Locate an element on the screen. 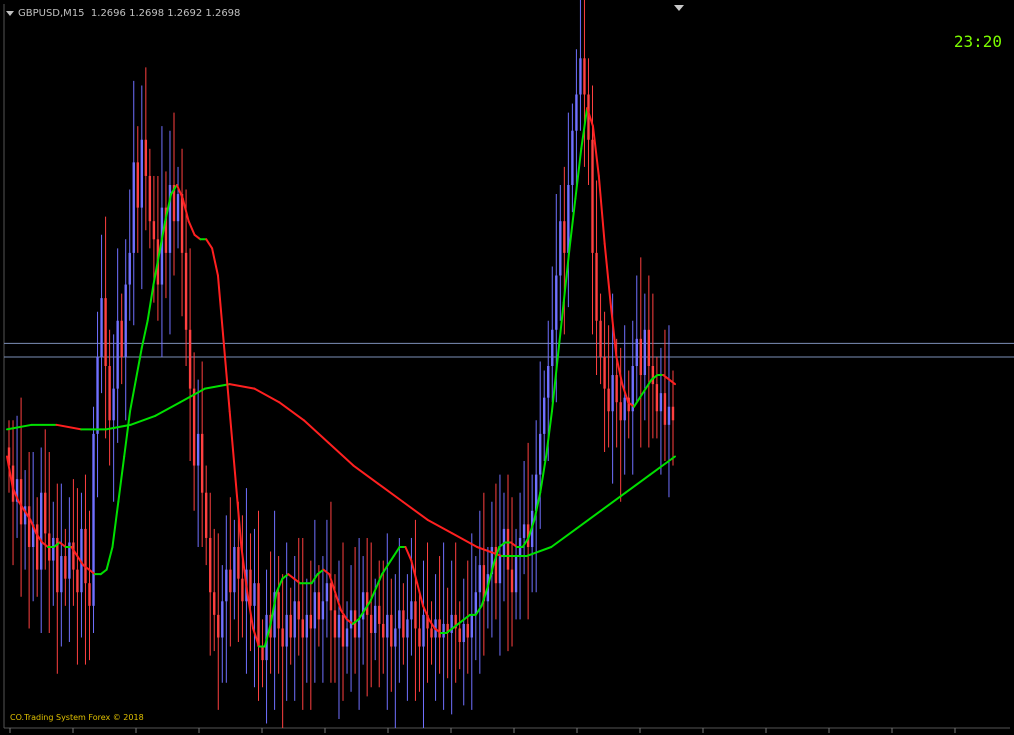 This screenshot has height=735, width=1014. chart-shift-icon is located at coordinates (679, 8).